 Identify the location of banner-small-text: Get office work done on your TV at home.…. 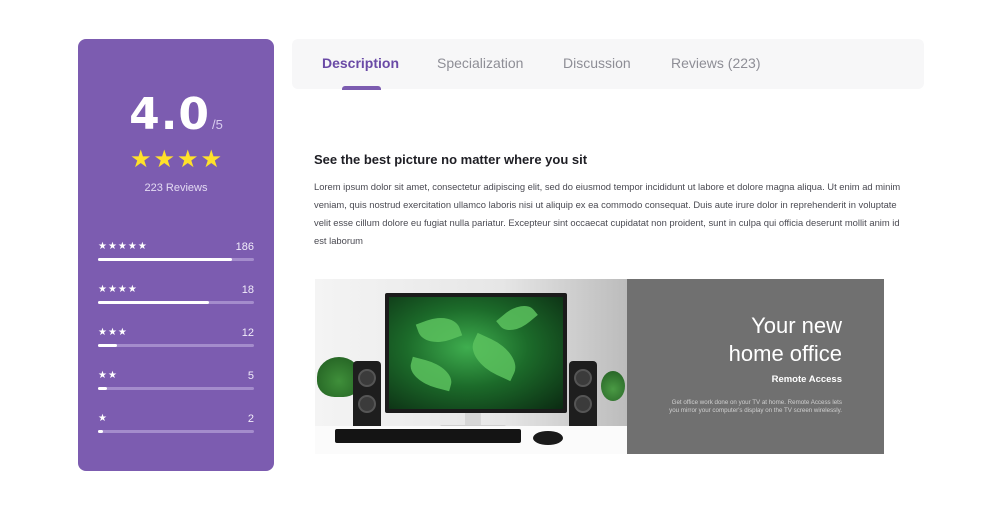
(755, 406).